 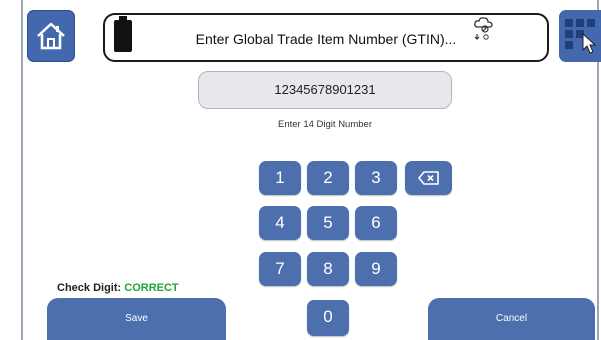 What do you see at coordinates (376, 223) in the screenshot?
I see `keypad-key-6: 6` at bounding box center [376, 223].